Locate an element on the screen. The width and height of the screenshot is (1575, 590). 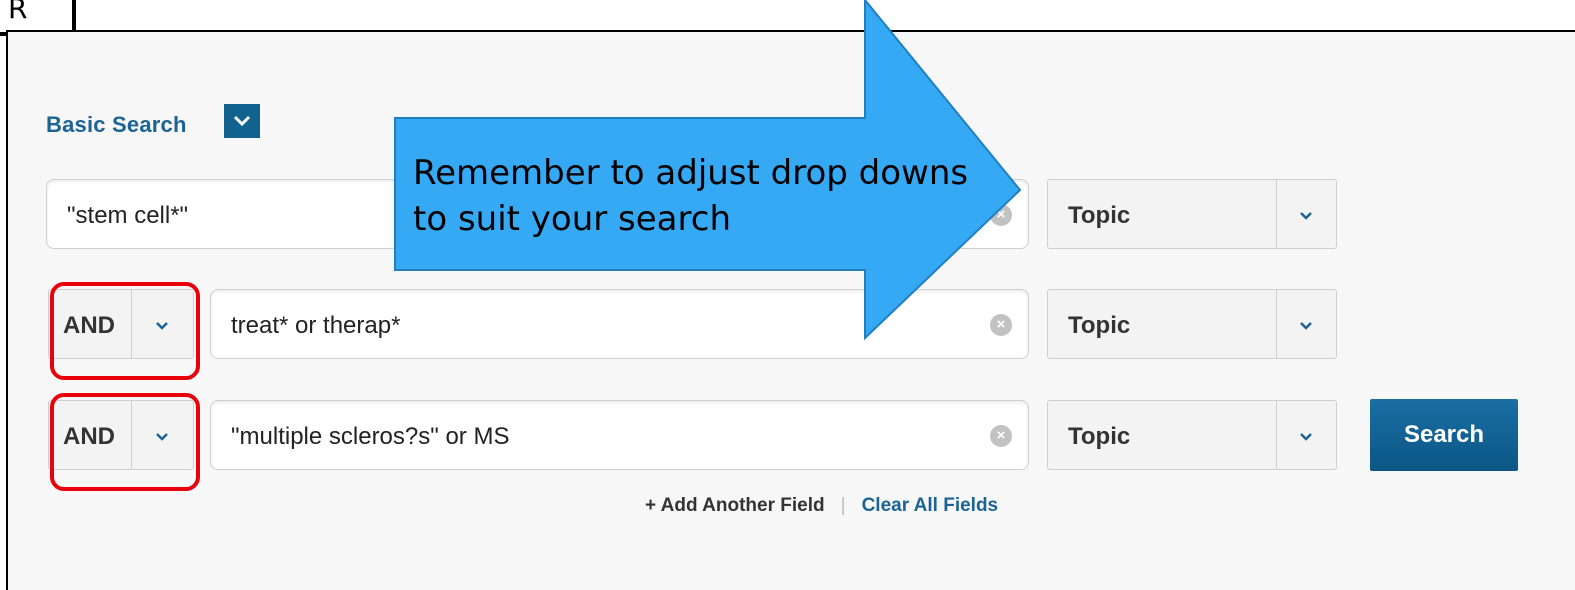
field-select-label-3: Topic is located at coordinates (1099, 436).